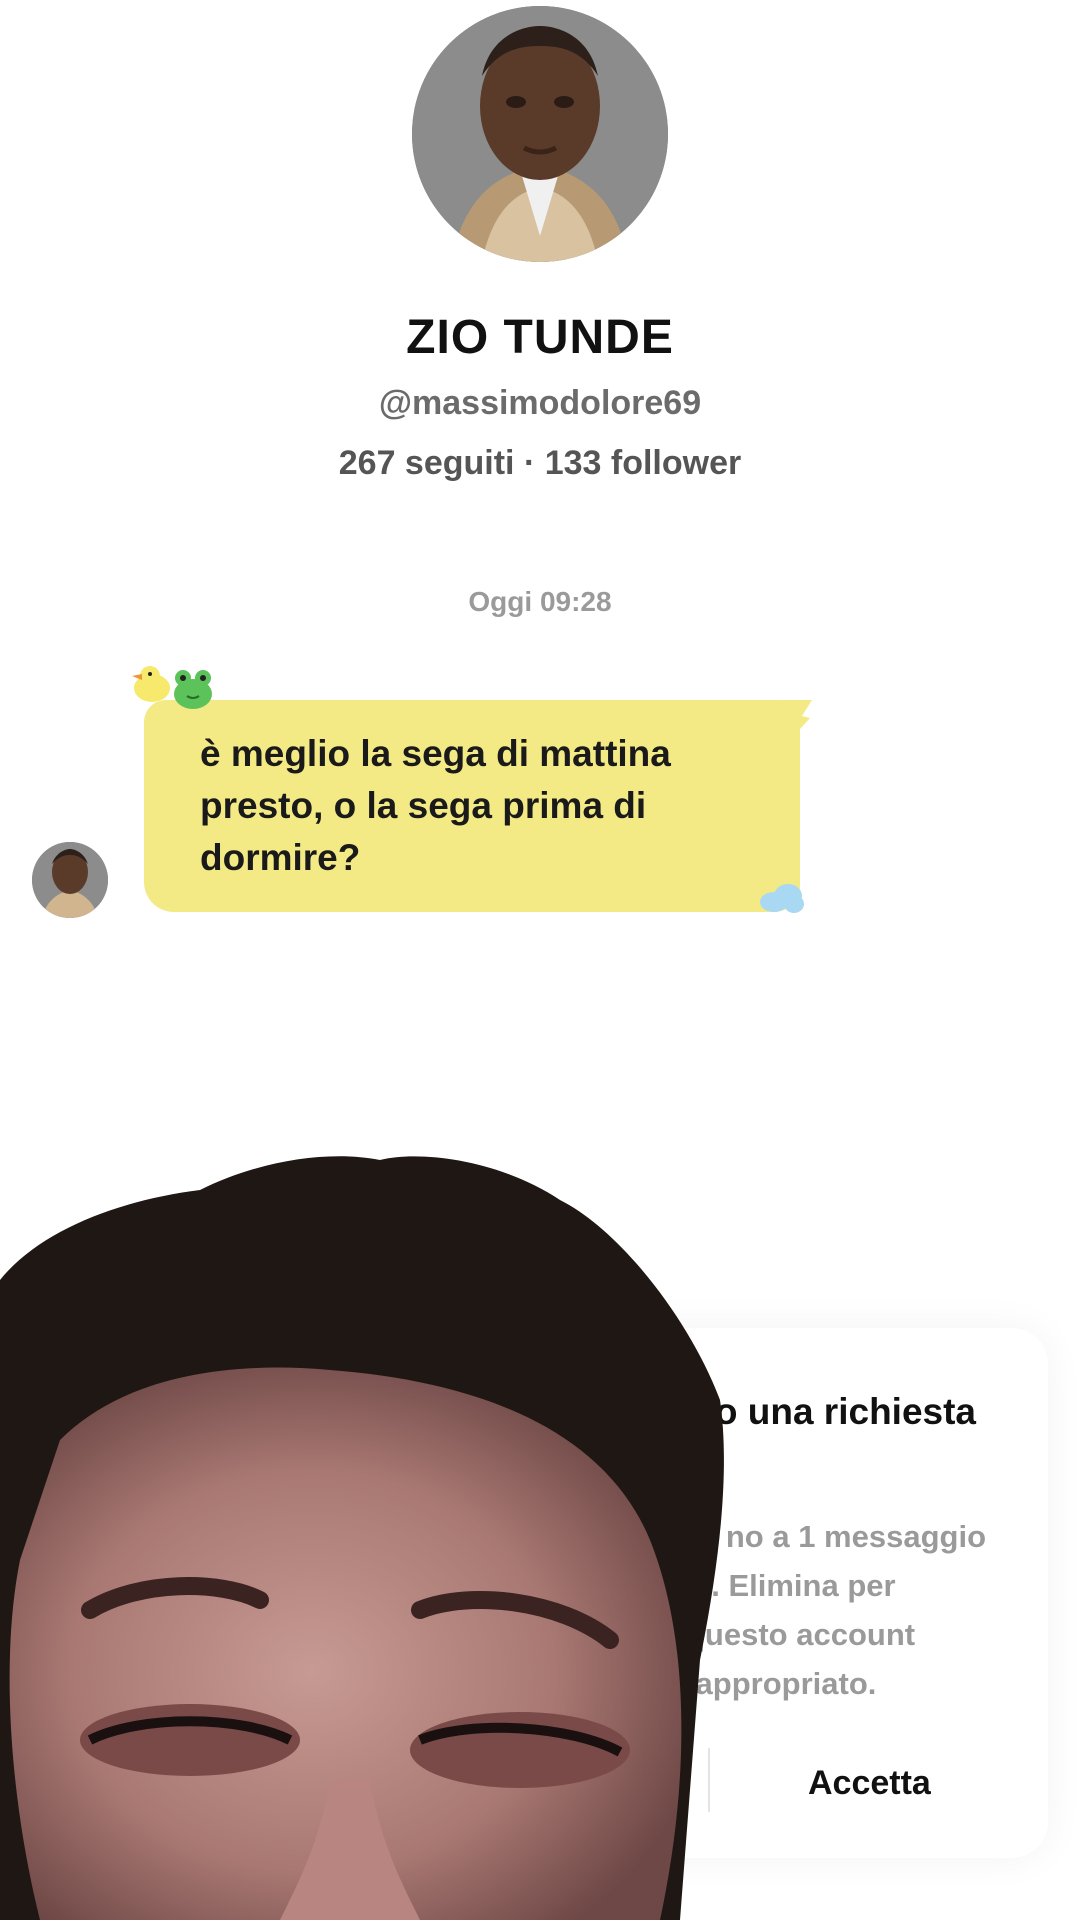 The width and height of the screenshot is (1080, 1920). What do you see at coordinates (540, 134) in the screenshot?
I see `profile-avatar` at bounding box center [540, 134].